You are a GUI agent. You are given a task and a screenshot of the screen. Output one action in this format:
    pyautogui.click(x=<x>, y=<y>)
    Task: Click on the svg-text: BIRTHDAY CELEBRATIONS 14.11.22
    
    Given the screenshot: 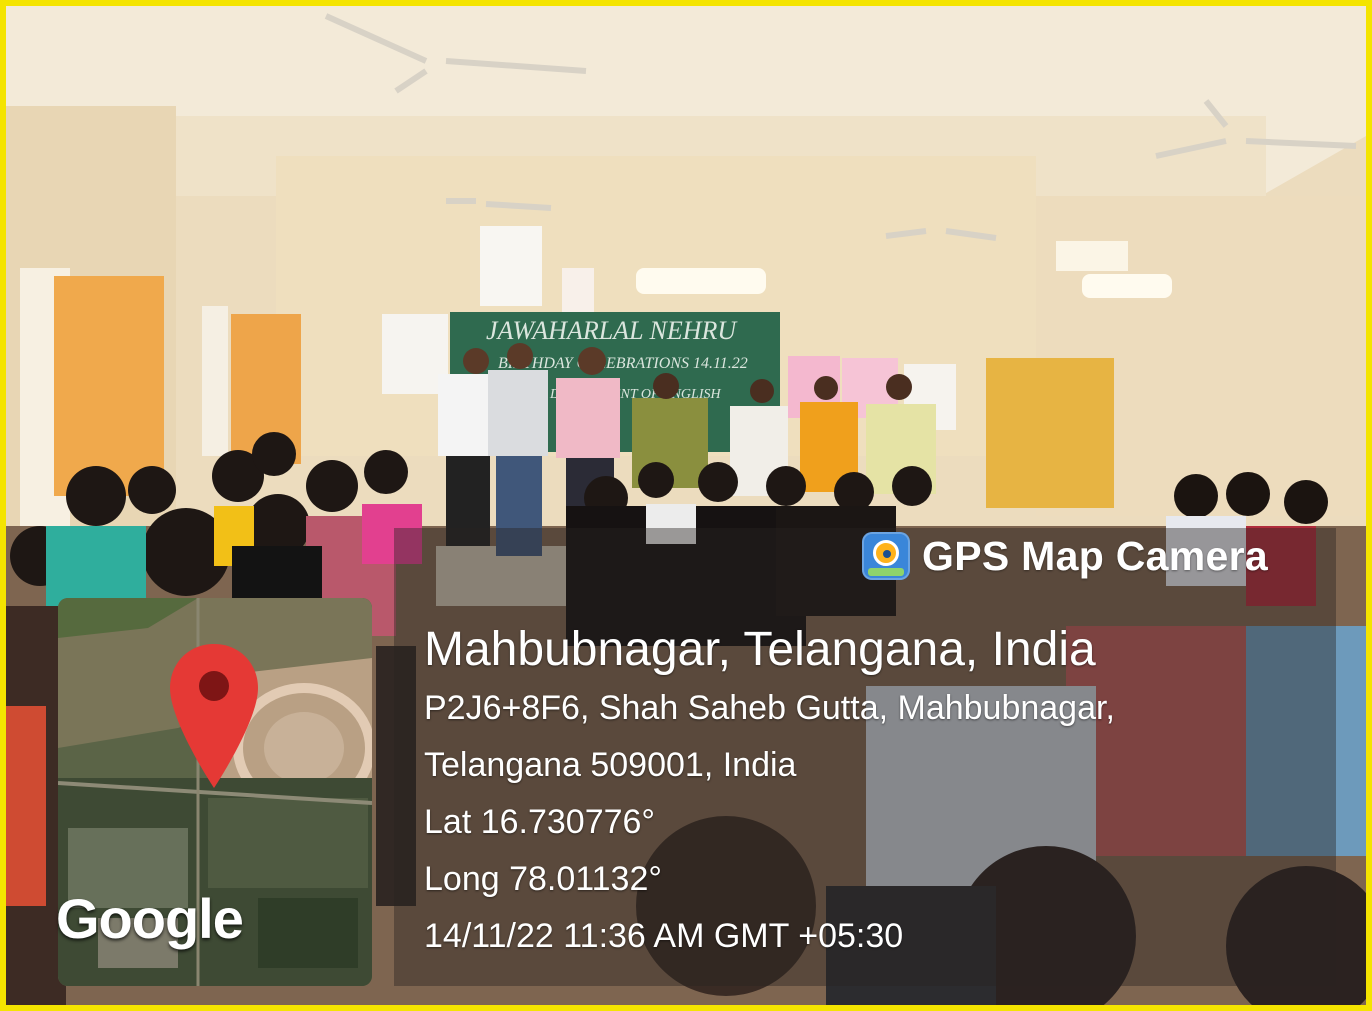 What is the action you would take?
    pyautogui.click(x=623, y=363)
    